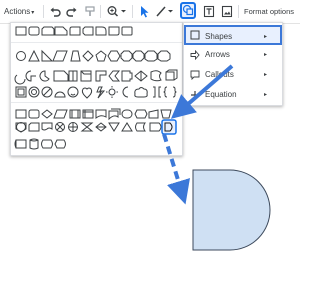 This screenshot has width=320, height=283. I want to click on image-button, so click(227, 11).